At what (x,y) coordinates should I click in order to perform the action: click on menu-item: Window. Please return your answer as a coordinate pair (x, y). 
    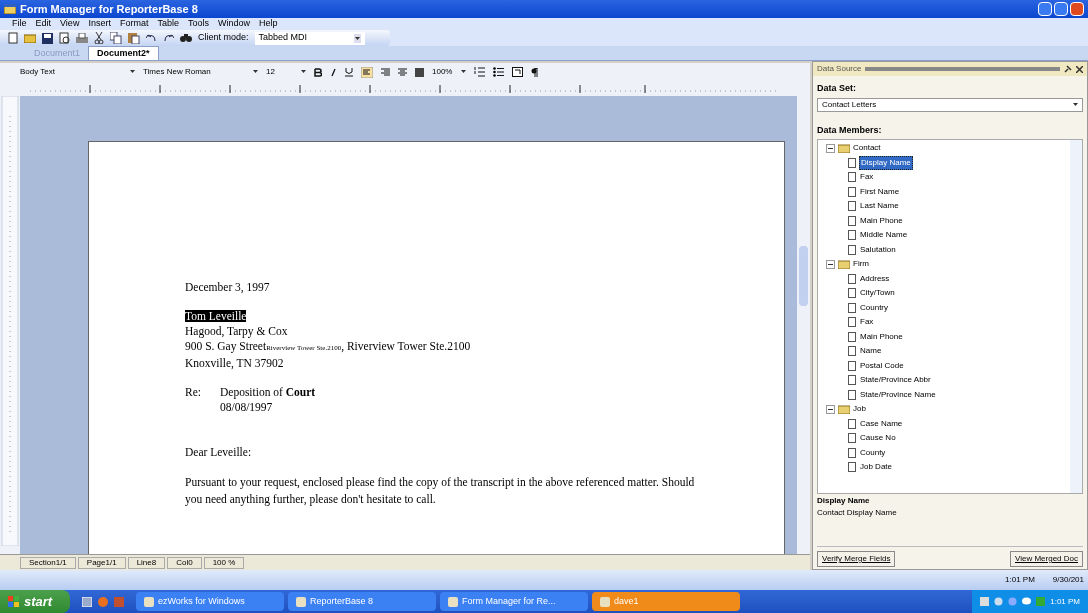
    Looking at the image, I should click on (233, 24).